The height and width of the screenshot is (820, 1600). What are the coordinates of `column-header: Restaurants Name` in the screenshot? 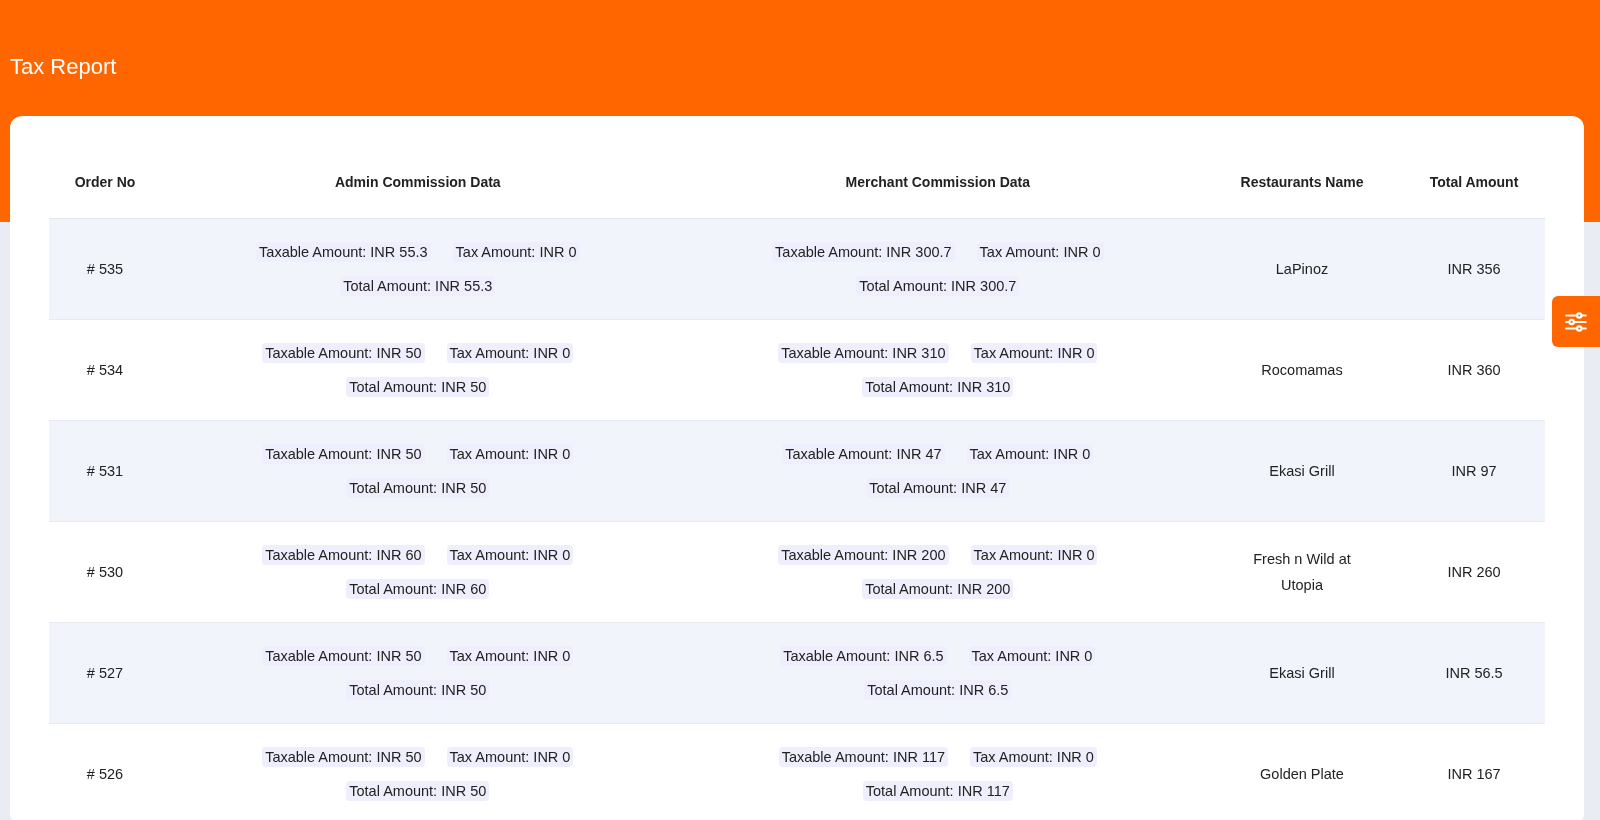 It's located at (1302, 182).